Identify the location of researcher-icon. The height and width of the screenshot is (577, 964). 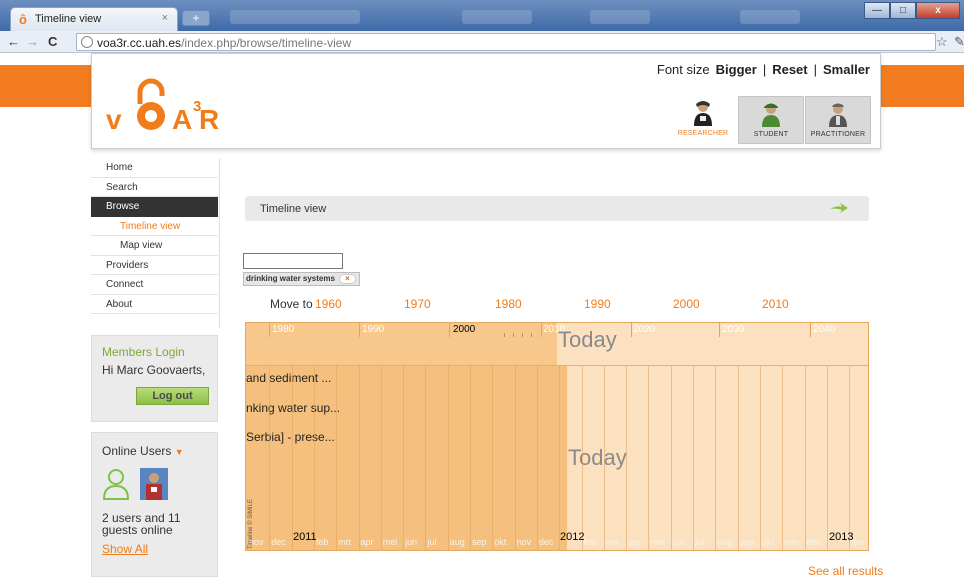
(703, 113).